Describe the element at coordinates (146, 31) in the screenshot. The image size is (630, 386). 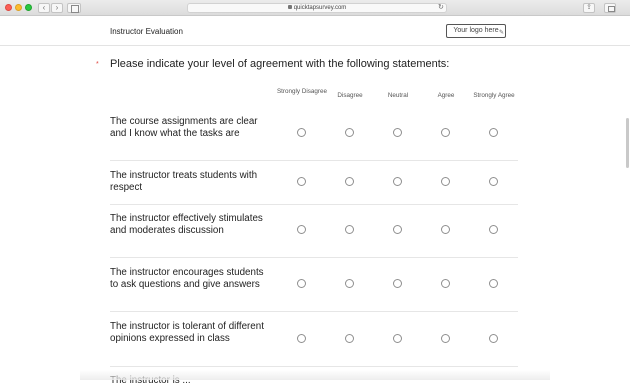
I see `survey-title: Instructor Evaluation` at that location.